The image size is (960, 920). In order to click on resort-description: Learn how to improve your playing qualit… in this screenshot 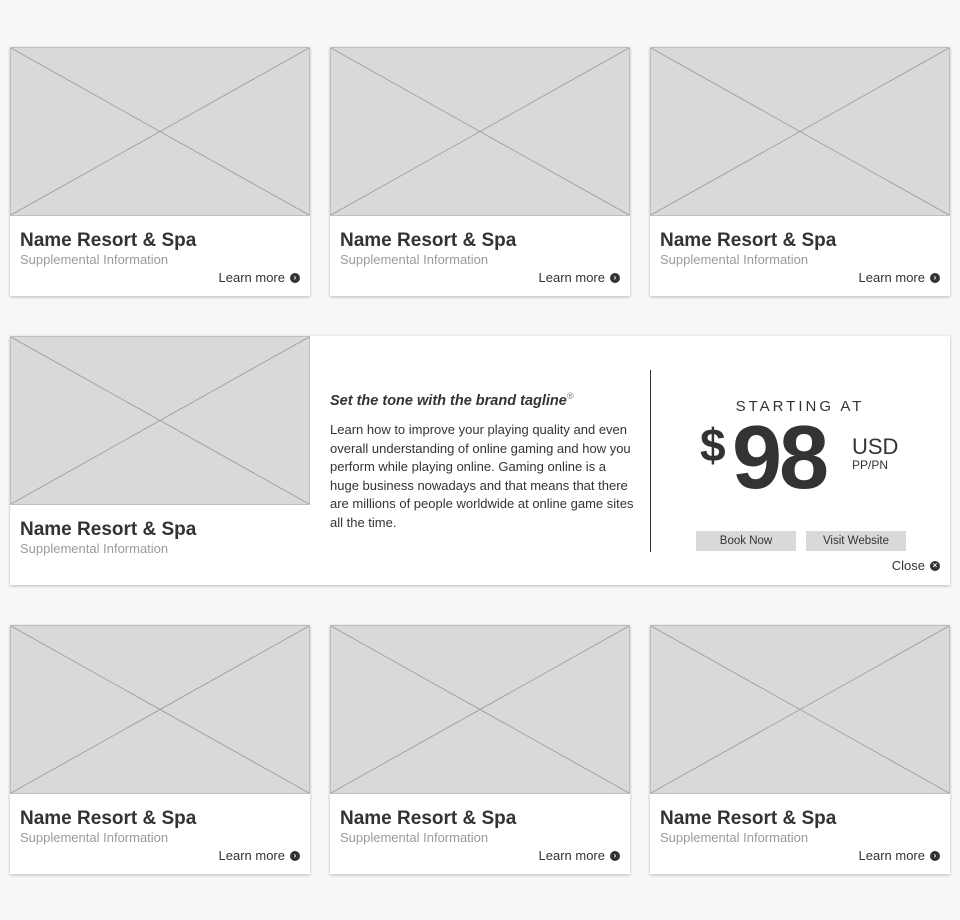, I will do `click(482, 476)`.